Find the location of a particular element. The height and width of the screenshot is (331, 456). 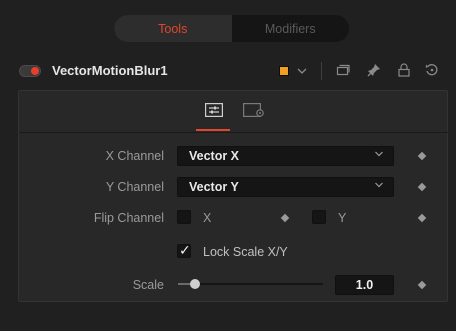

pin-icon is located at coordinates (374, 71).